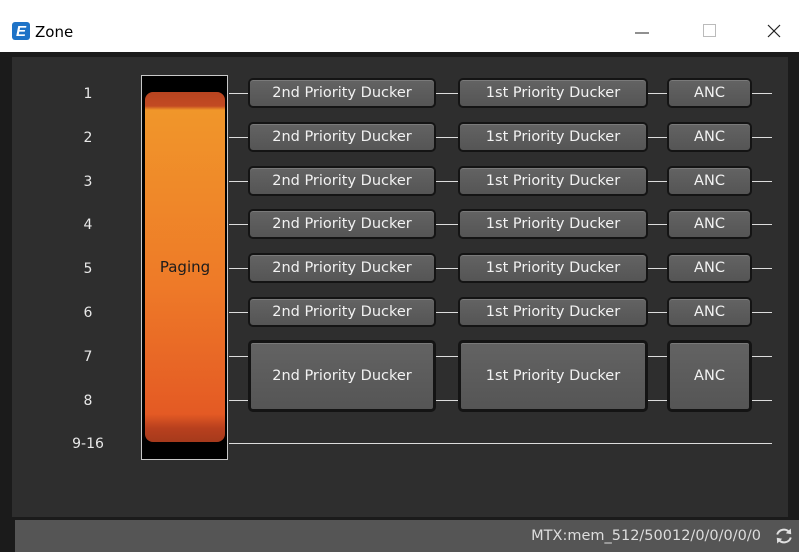 The width and height of the screenshot is (799, 552). What do you see at coordinates (88, 313) in the screenshot?
I see `zone-label-6: 6` at bounding box center [88, 313].